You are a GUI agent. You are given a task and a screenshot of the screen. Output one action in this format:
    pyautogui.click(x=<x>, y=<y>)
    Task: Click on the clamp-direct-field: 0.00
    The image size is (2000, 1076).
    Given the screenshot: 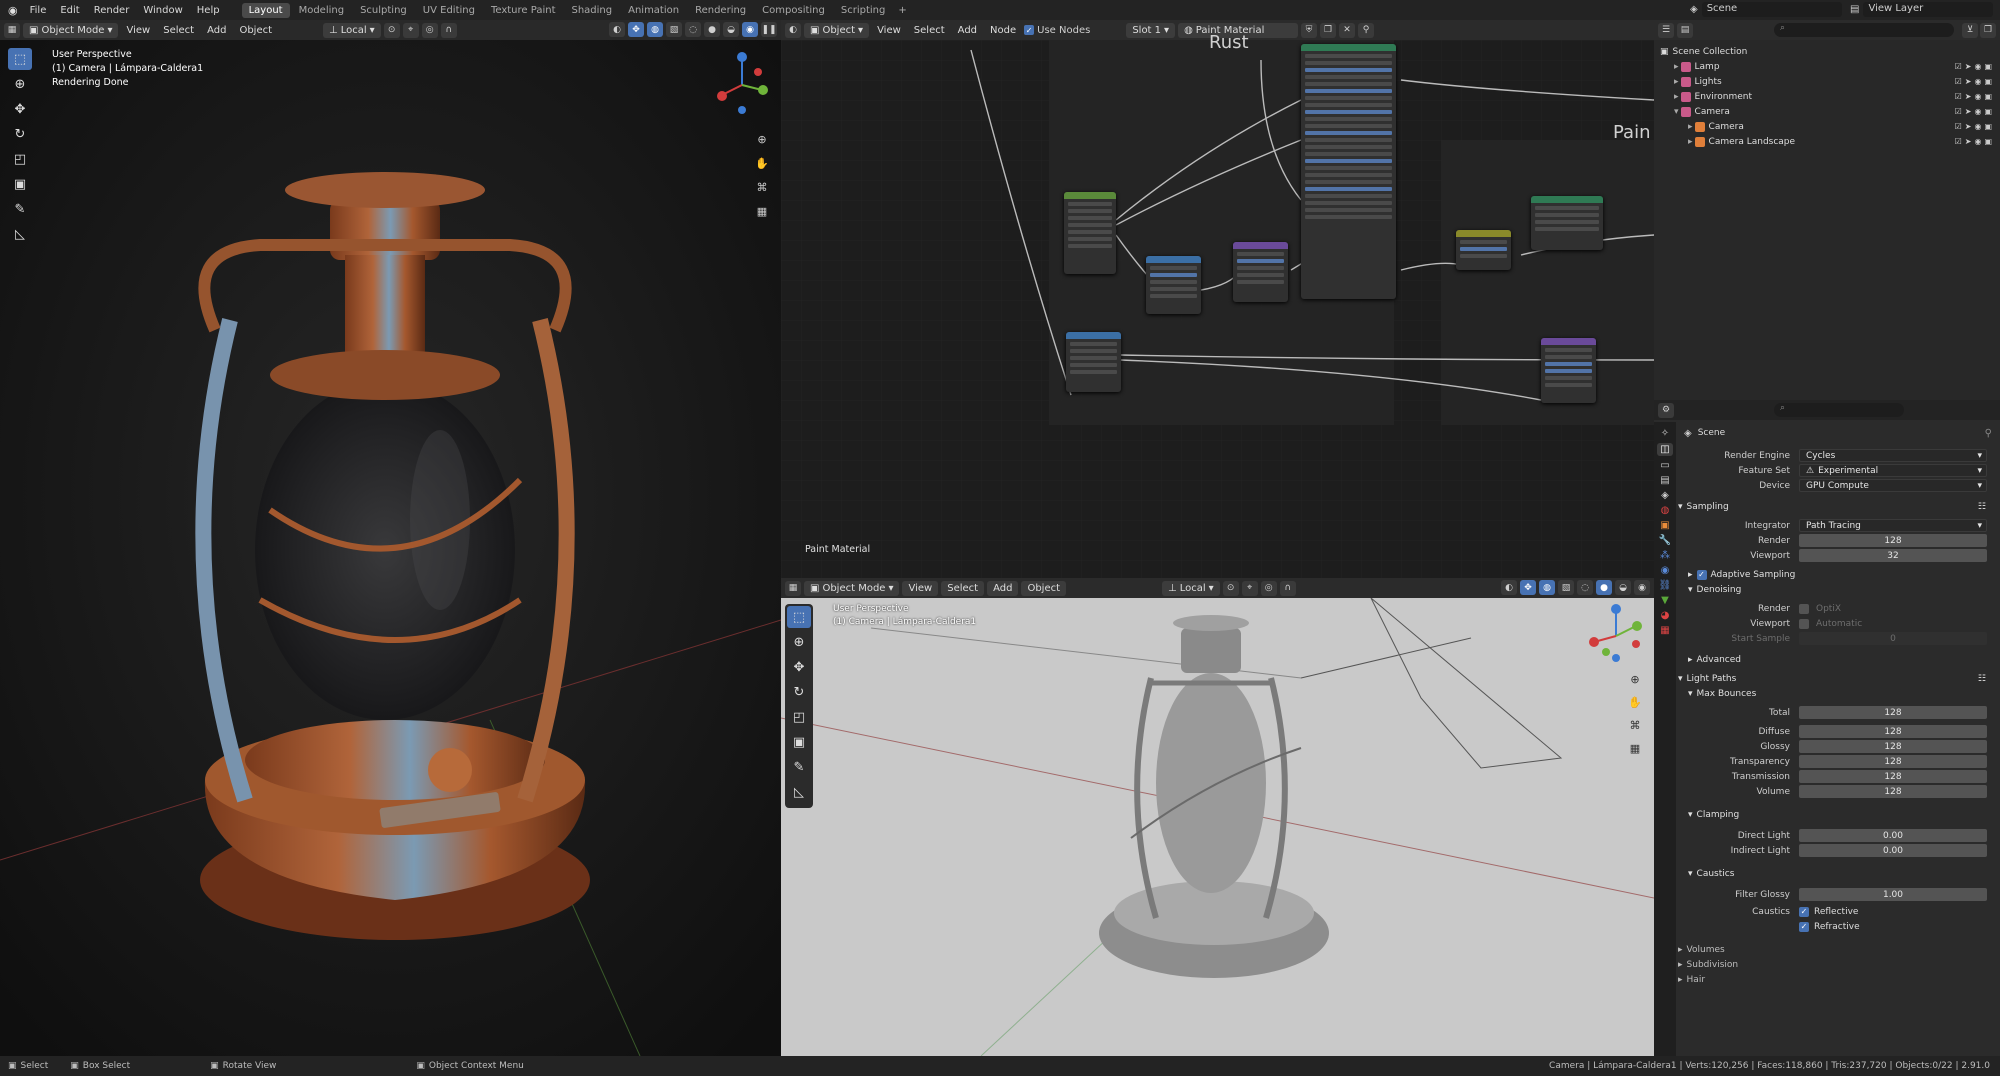 What is the action you would take?
    pyautogui.click(x=1893, y=835)
    